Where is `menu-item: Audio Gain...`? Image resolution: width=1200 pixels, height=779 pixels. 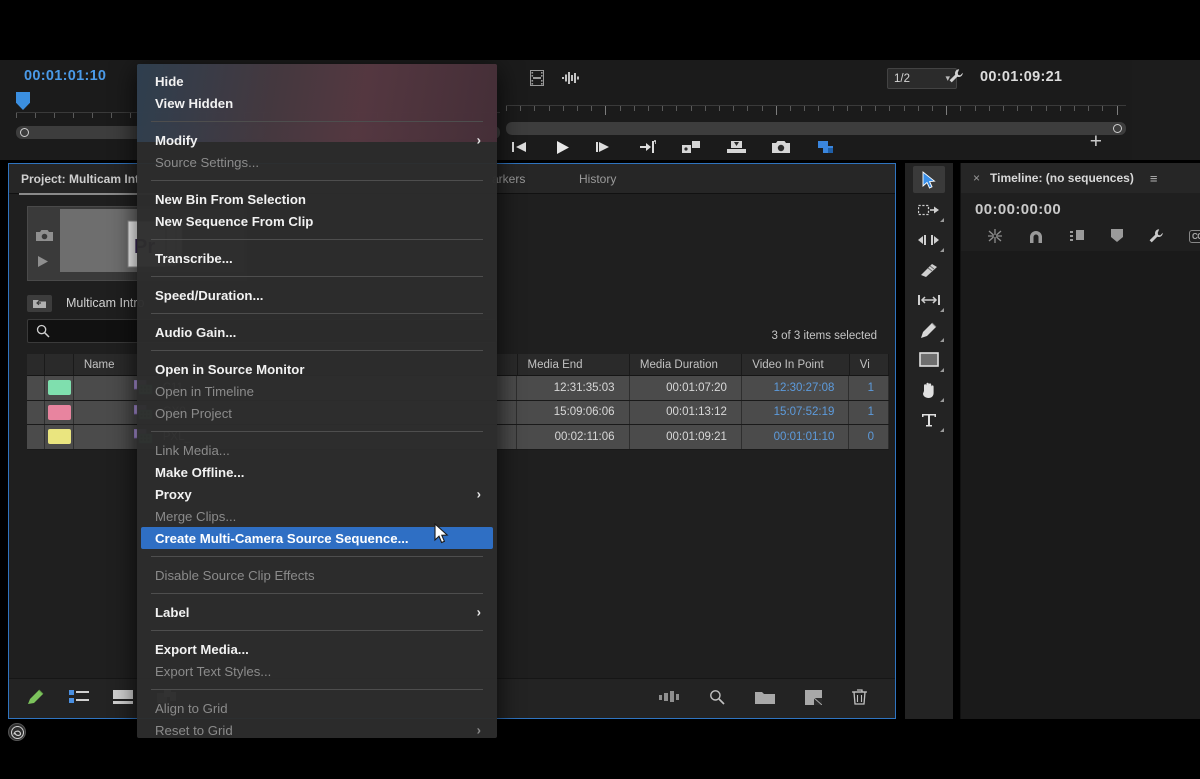 menu-item: Audio Gain... is located at coordinates (317, 332).